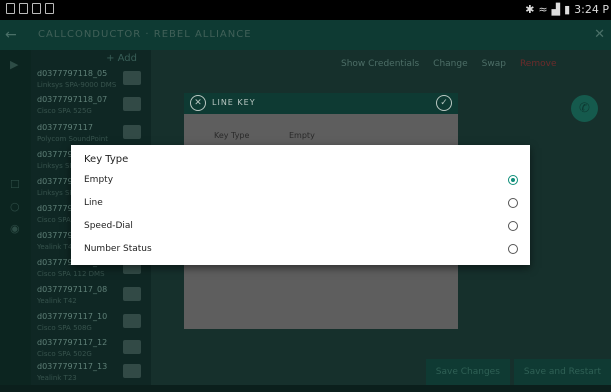 The image size is (611, 392). Describe the element at coordinates (93, 203) in the screenshot. I see `option-label: Line` at that location.